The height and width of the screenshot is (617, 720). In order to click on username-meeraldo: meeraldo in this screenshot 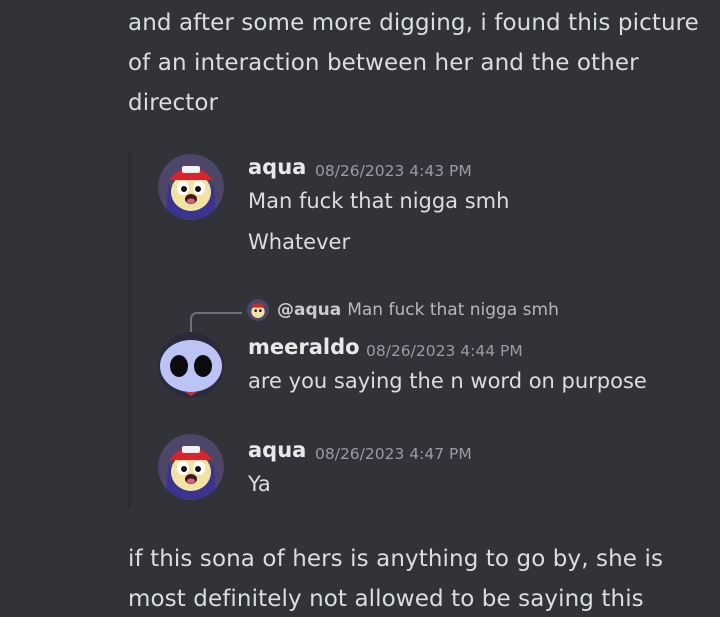, I will do `click(304, 347)`.